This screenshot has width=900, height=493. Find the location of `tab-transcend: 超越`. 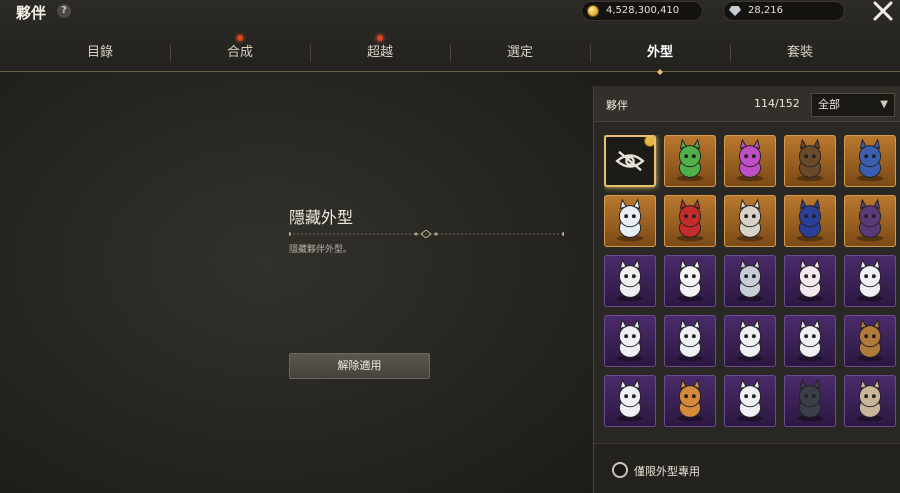

tab-transcend: 超越 is located at coordinates (380, 53).